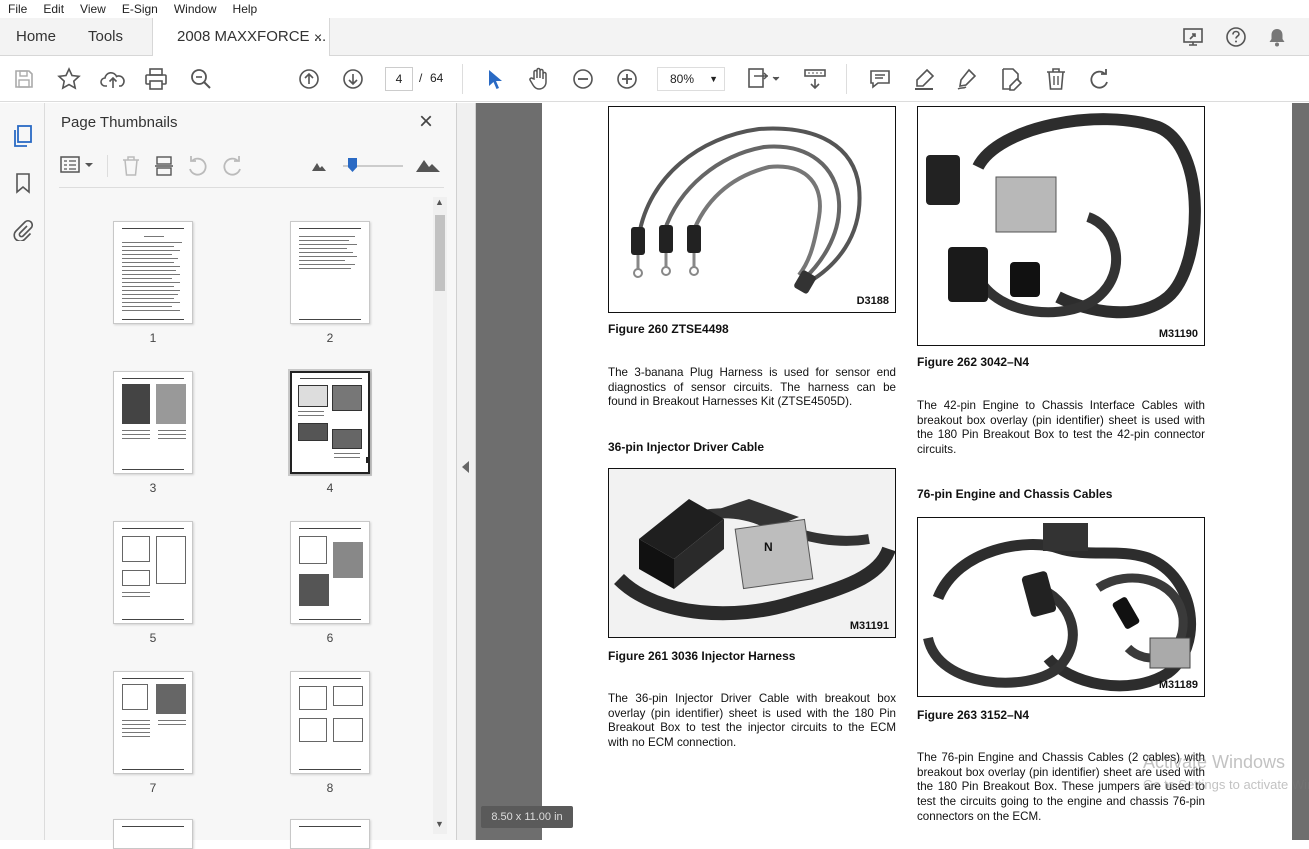 The height and width of the screenshot is (849, 1309). Describe the element at coordinates (164, 166) in the screenshot. I see `extract-pages-icon` at that location.